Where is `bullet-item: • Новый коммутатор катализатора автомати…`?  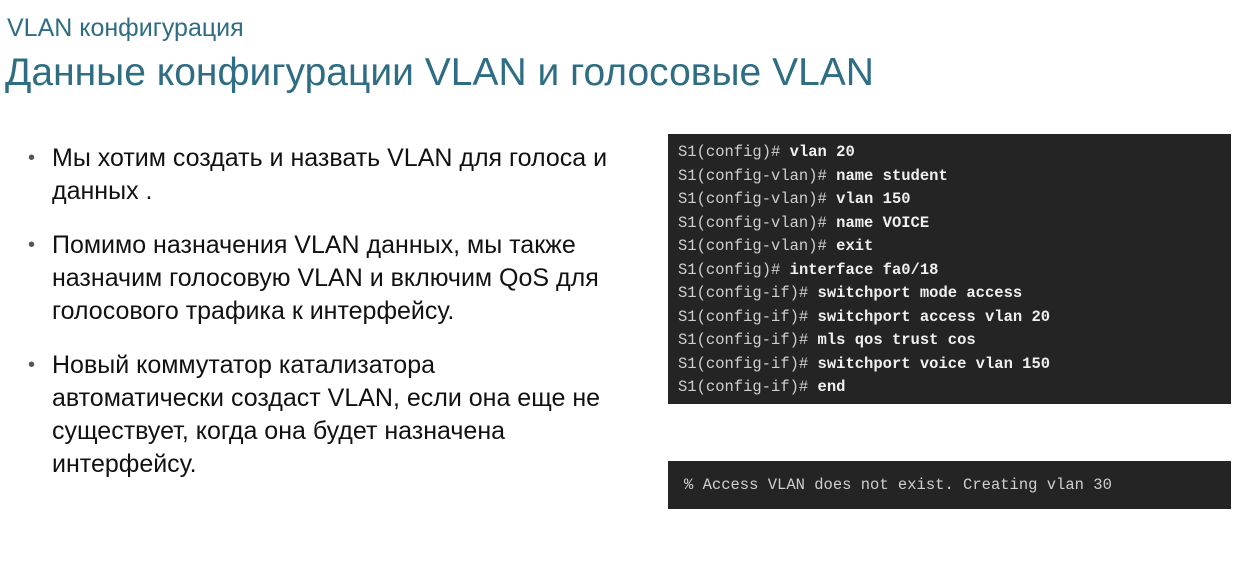
bullet-item: • Новый коммутатор катализатора автомати… is located at coordinates (318, 415).